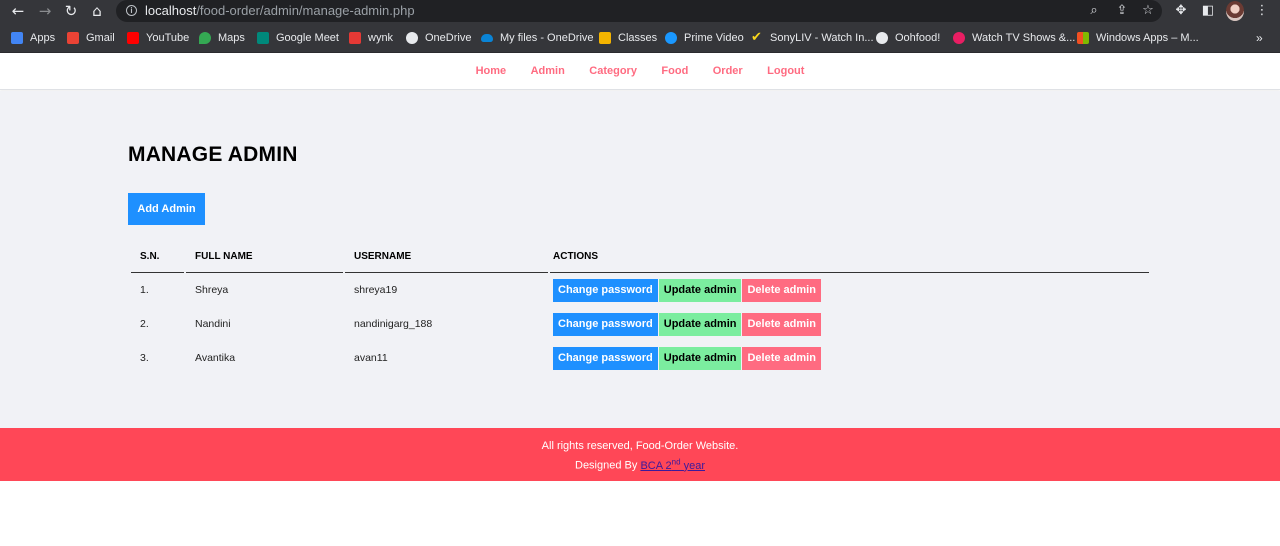 The image size is (1280, 546). What do you see at coordinates (263, 38) in the screenshot?
I see `google-meet-icon` at bounding box center [263, 38].